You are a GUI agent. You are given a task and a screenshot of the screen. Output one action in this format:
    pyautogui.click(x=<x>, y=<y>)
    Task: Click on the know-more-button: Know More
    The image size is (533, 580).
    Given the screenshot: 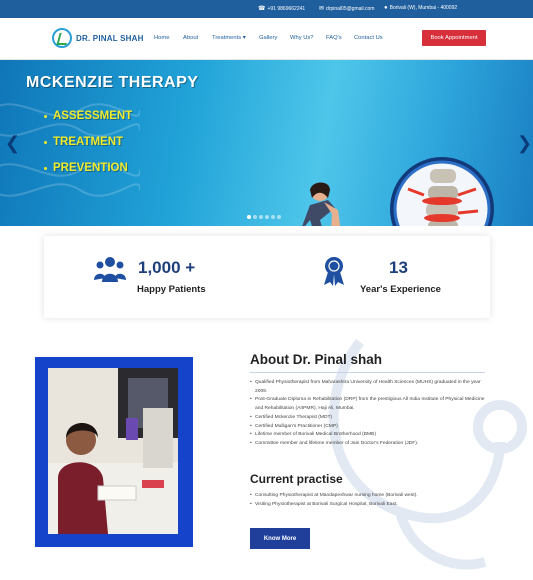 What is the action you would take?
    pyautogui.click(x=280, y=538)
    